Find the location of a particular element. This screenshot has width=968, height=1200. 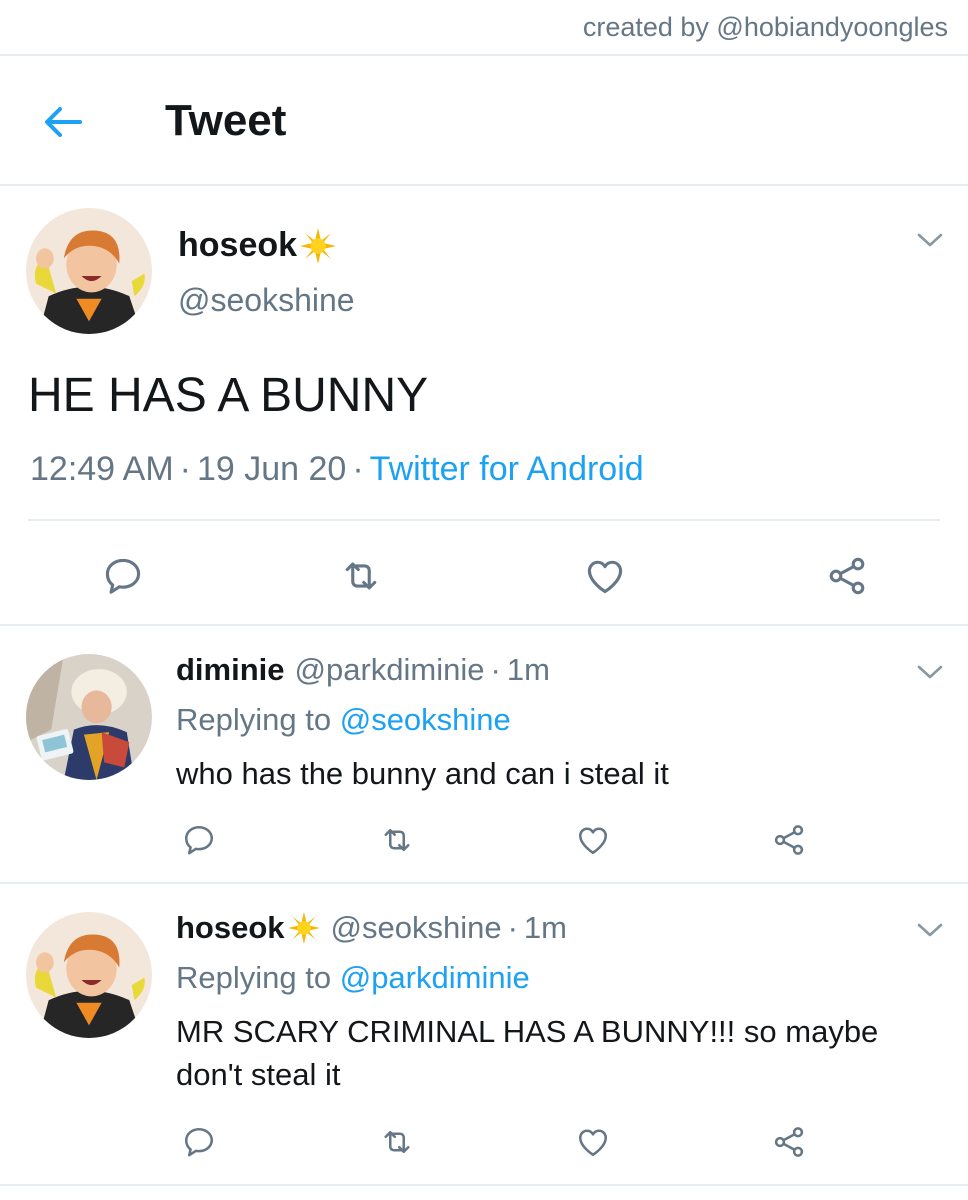

tweet-time: 12:49 AM is located at coordinates (102, 469).